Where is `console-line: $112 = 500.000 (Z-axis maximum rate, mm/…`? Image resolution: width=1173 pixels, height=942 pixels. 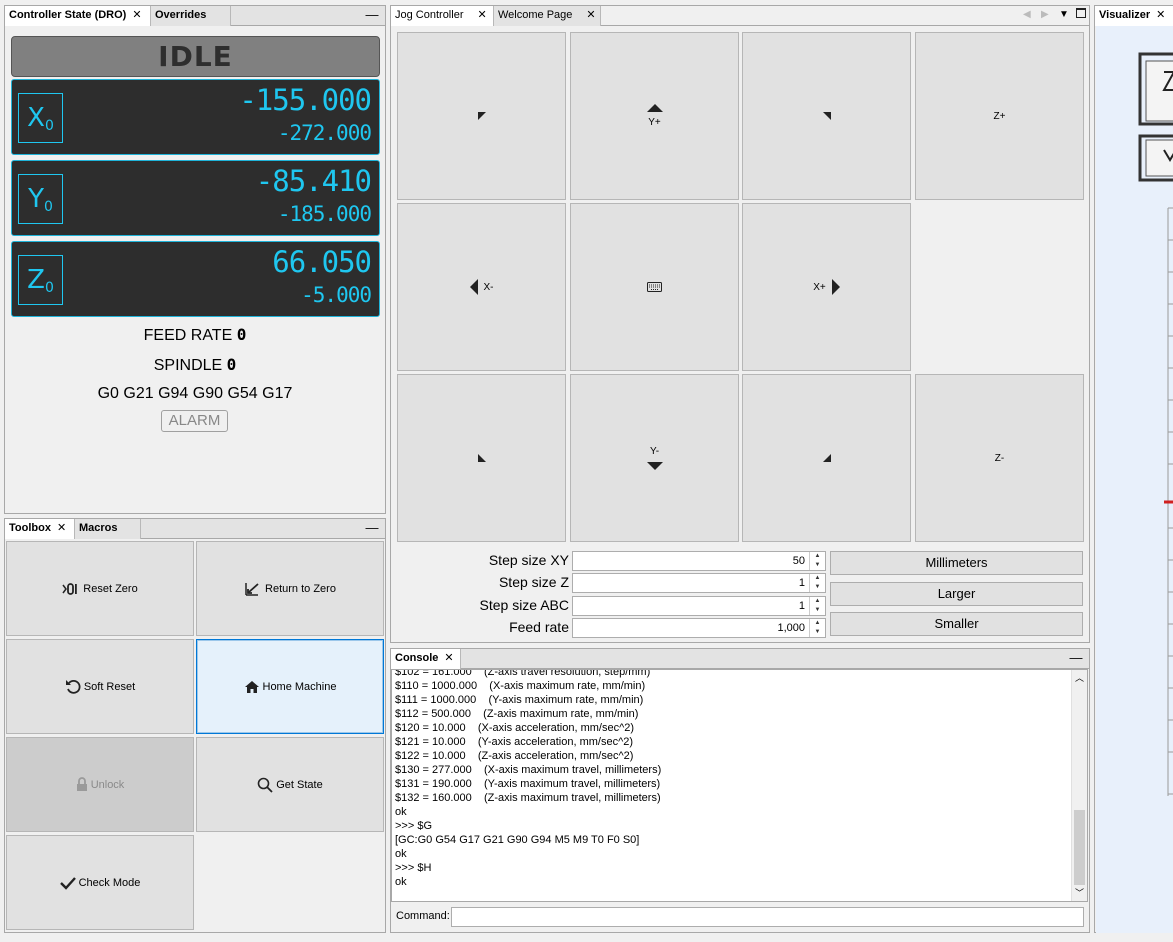 console-line: $112 = 500.000 (Z-axis maximum rate, mm/… is located at coordinates (517, 714).